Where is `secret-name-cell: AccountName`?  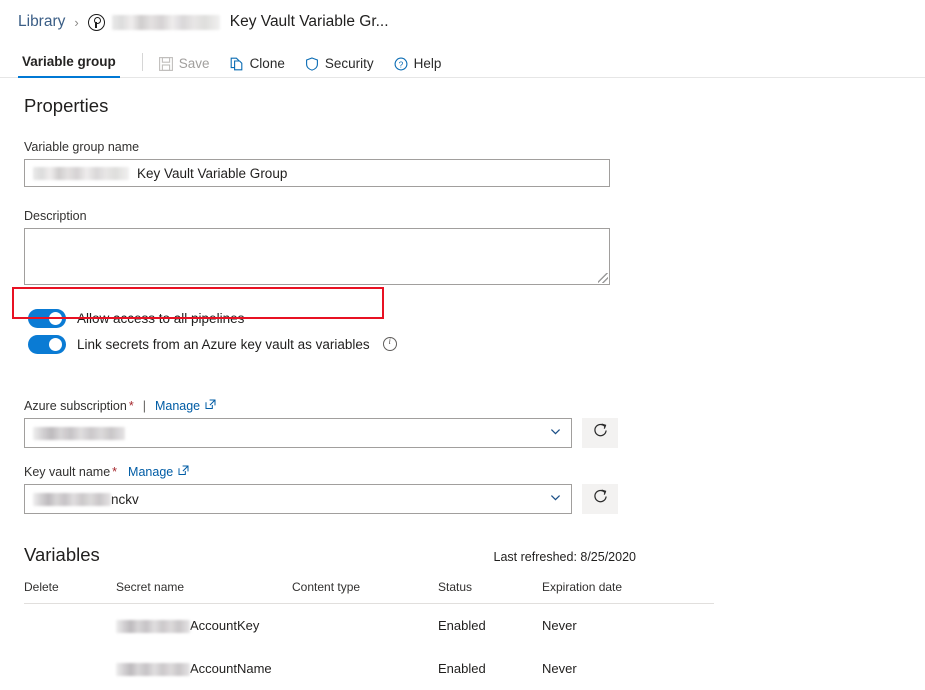 secret-name-cell: AccountName is located at coordinates (204, 668).